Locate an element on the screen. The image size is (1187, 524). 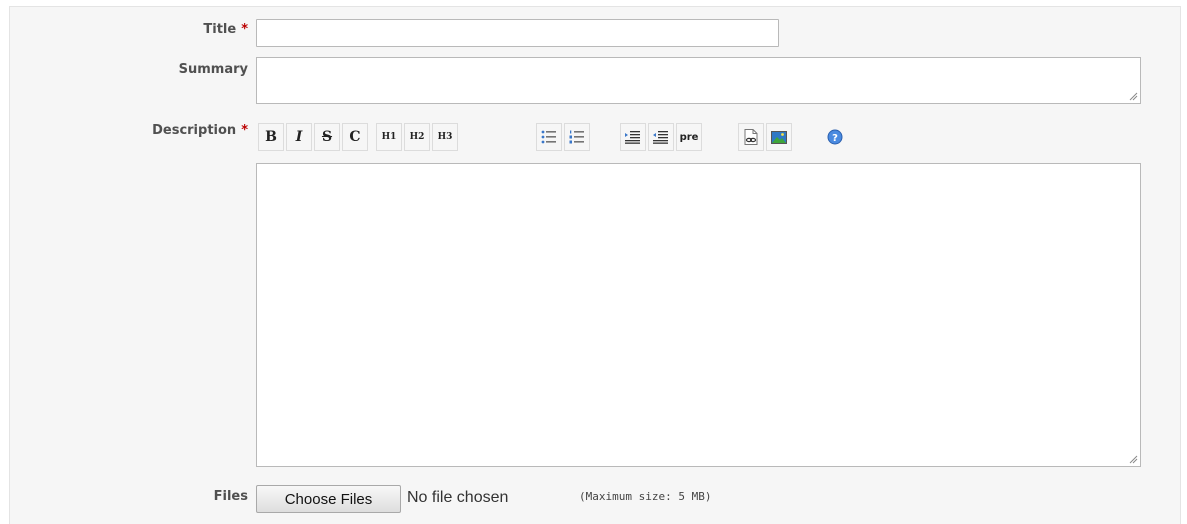
files-label: Files is located at coordinates (231, 496).